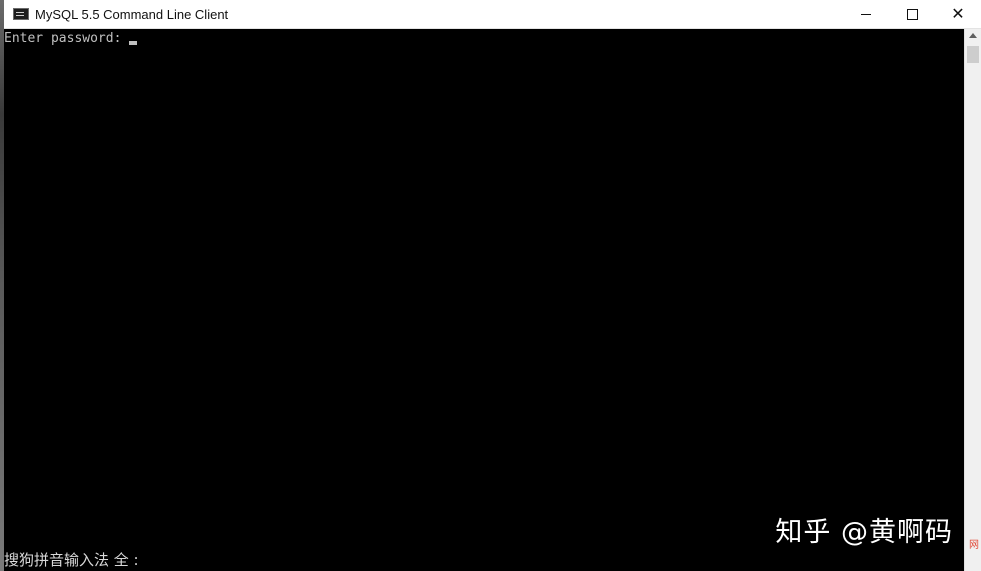 This screenshot has height=571, width=981. I want to click on console-app-icon, so click(21, 14).